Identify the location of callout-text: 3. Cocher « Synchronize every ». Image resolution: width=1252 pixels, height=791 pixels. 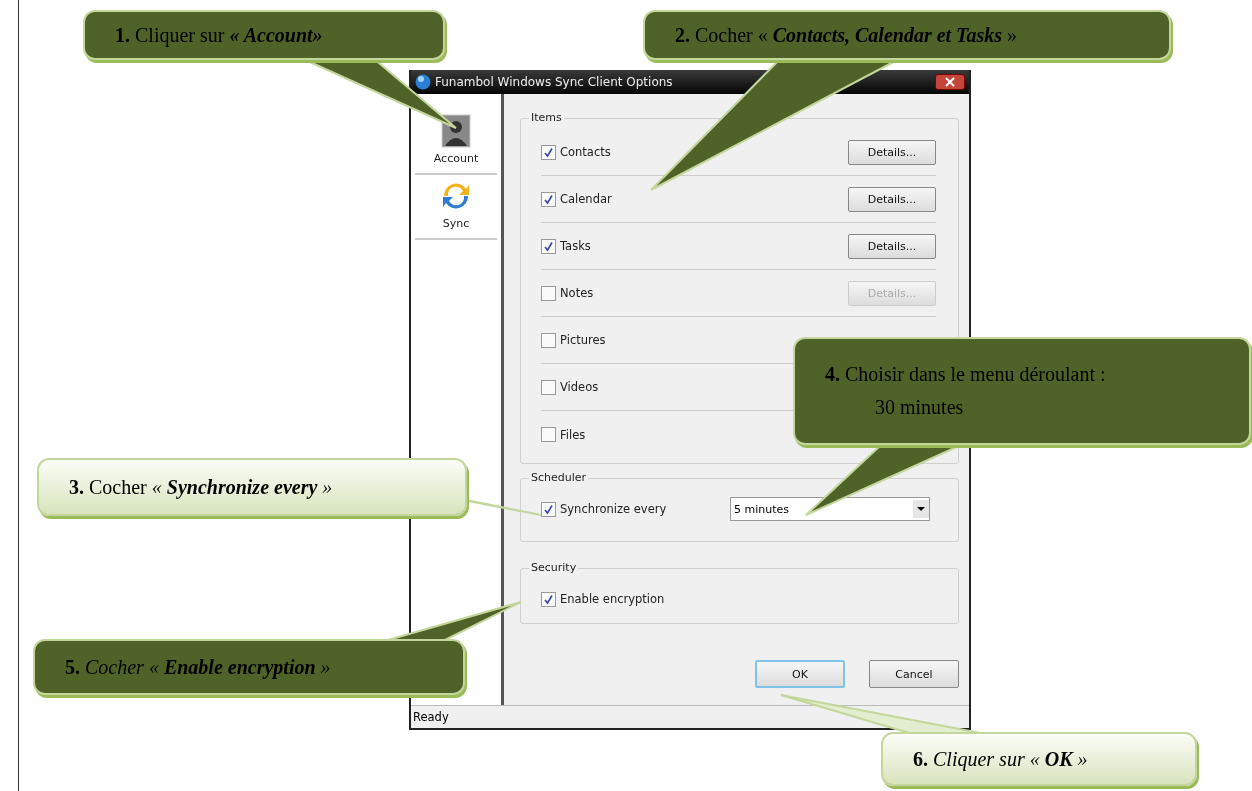
(201, 487).